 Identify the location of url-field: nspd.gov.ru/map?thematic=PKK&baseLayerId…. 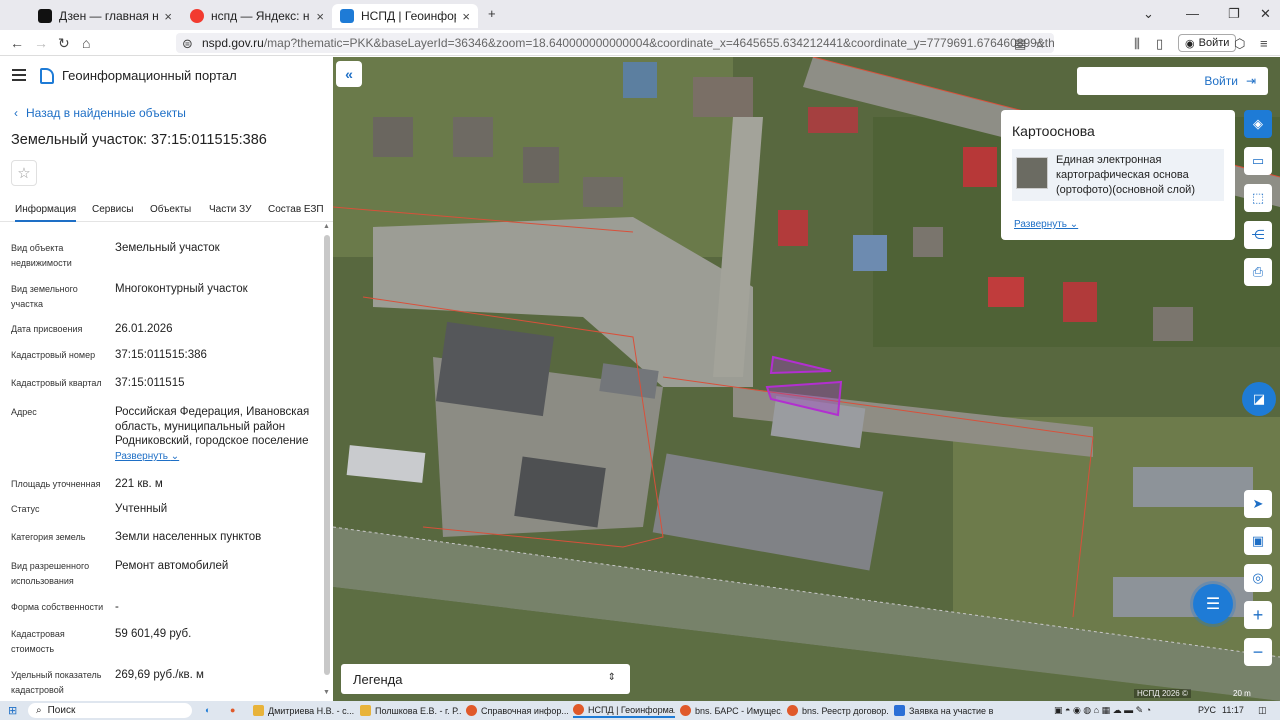
(615, 43).